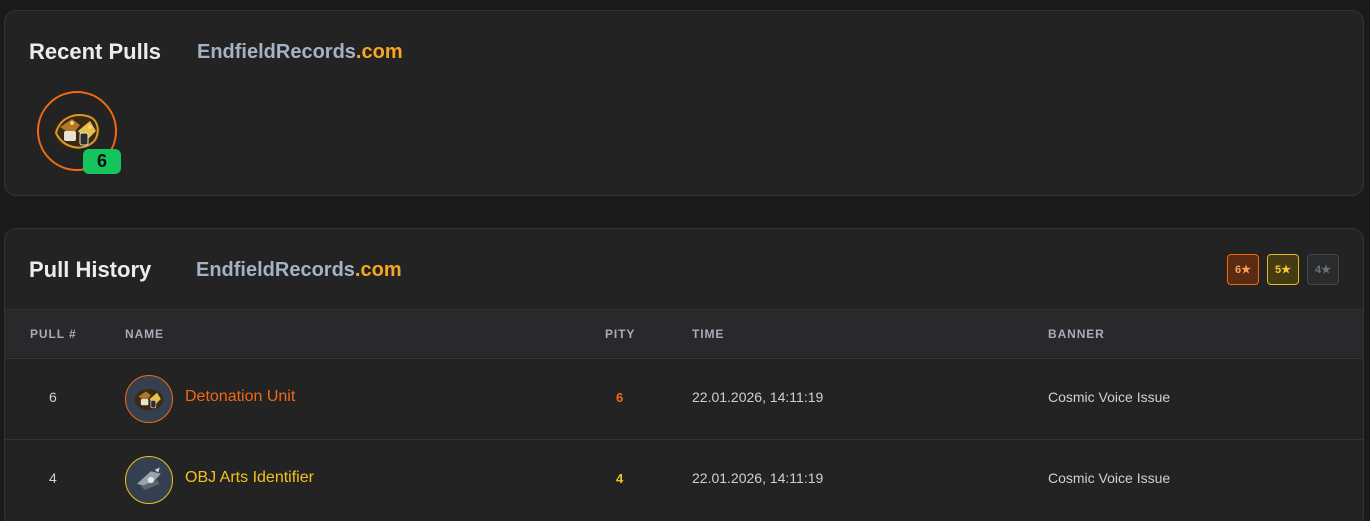  What do you see at coordinates (249, 478) in the screenshot?
I see `item-name-link: OBJ Arts Identifier` at bounding box center [249, 478].